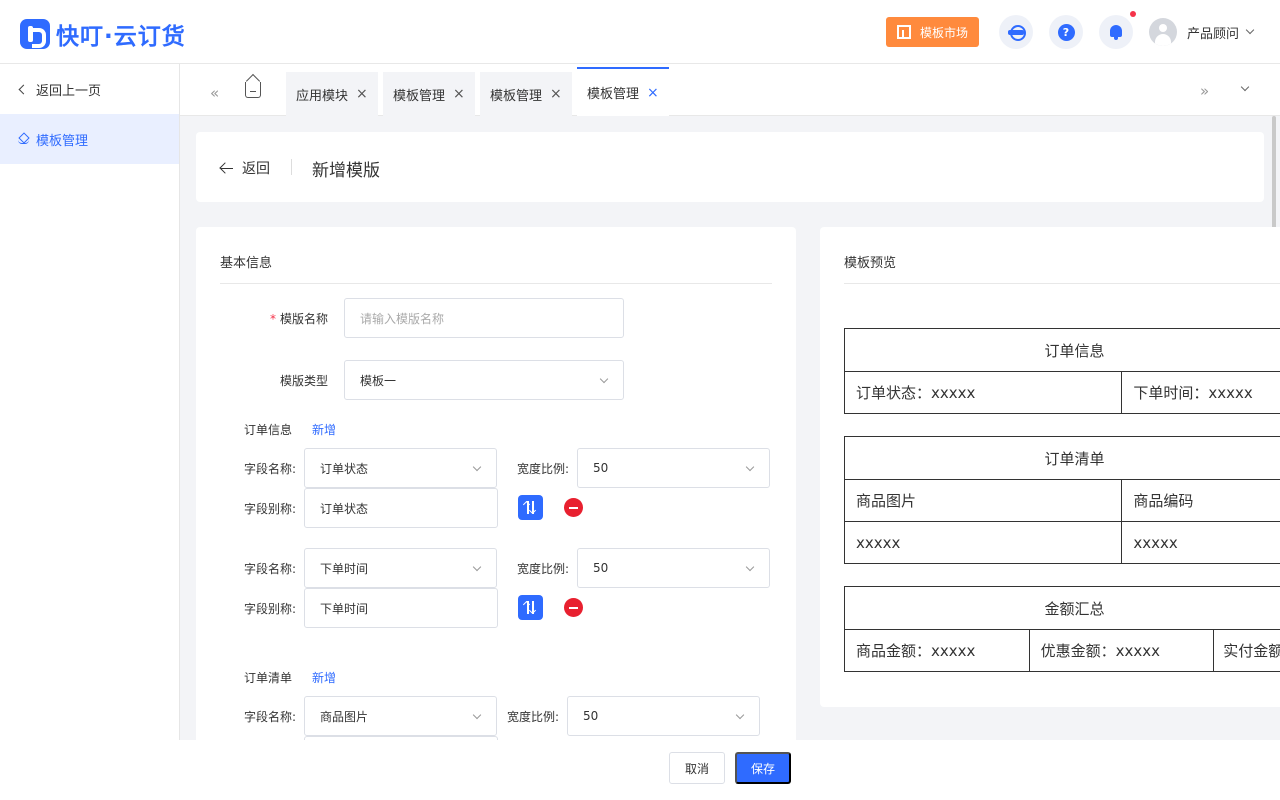  I want to click on notification-badge, so click(1133, 14).